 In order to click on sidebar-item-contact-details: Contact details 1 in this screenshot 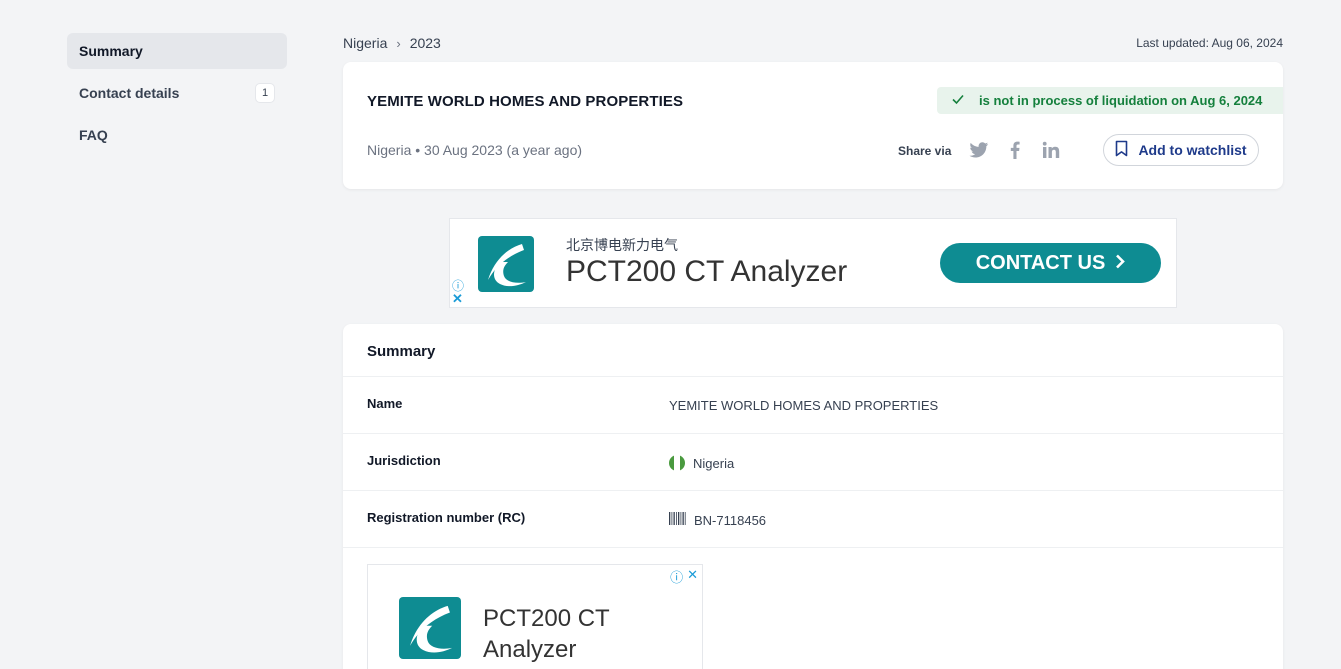, I will do `click(177, 93)`.